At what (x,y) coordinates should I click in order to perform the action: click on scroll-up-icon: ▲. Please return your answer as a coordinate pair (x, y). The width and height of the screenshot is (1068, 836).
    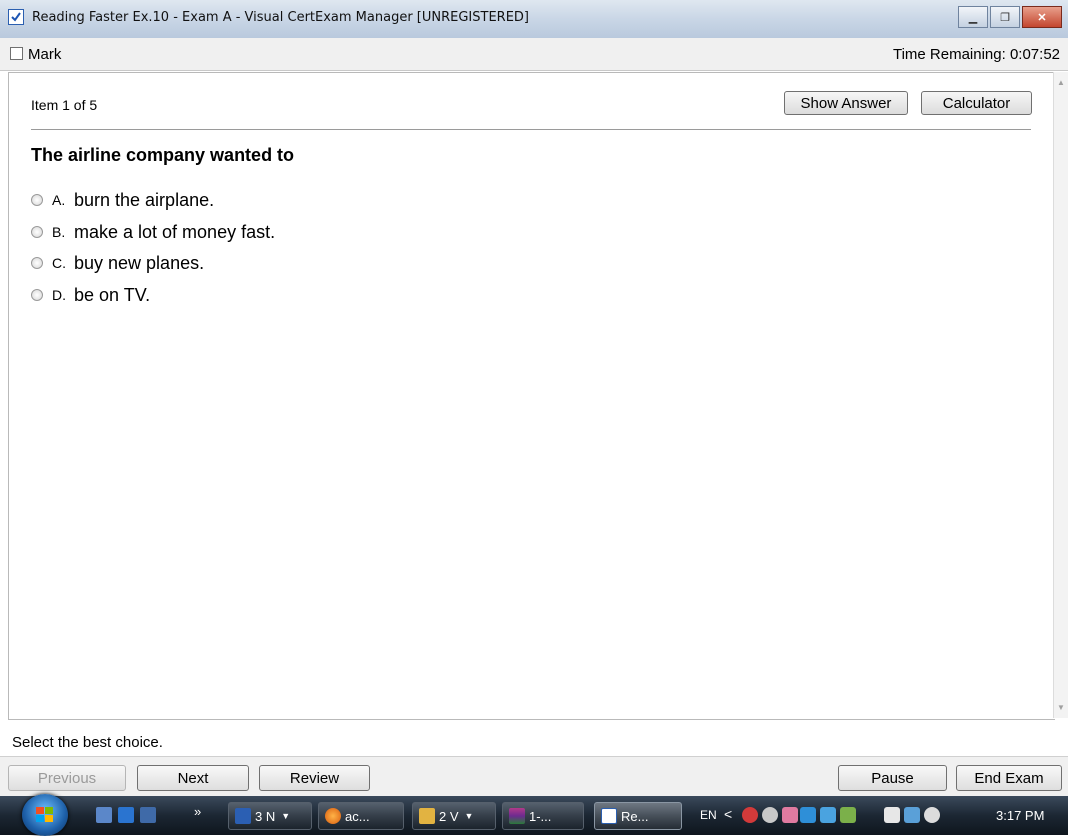
    Looking at the image, I should click on (1061, 82).